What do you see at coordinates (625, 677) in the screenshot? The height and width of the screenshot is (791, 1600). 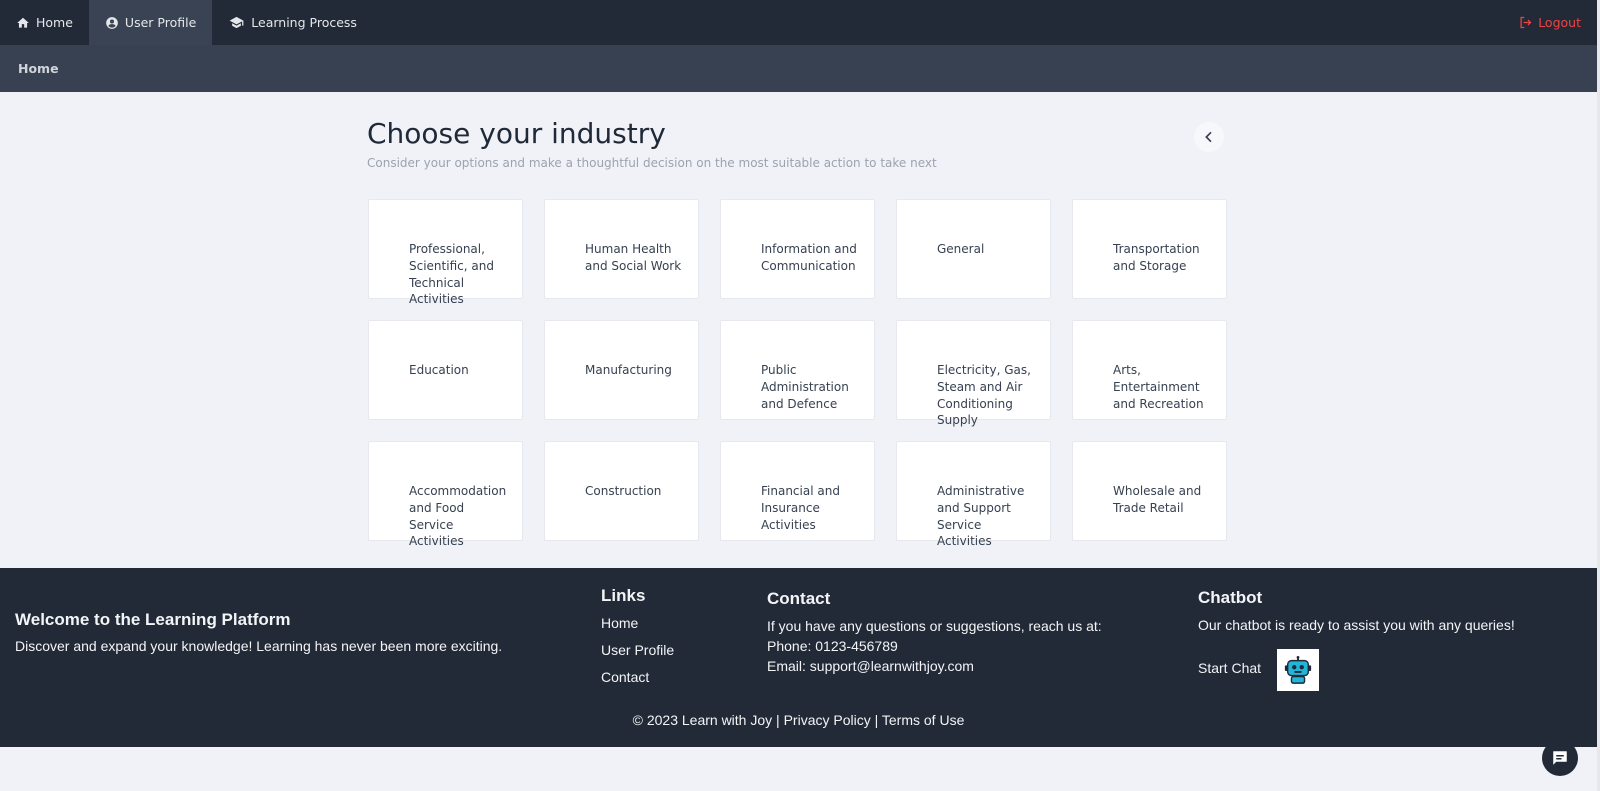 I see `footer-link-contact: Contact` at bounding box center [625, 677].